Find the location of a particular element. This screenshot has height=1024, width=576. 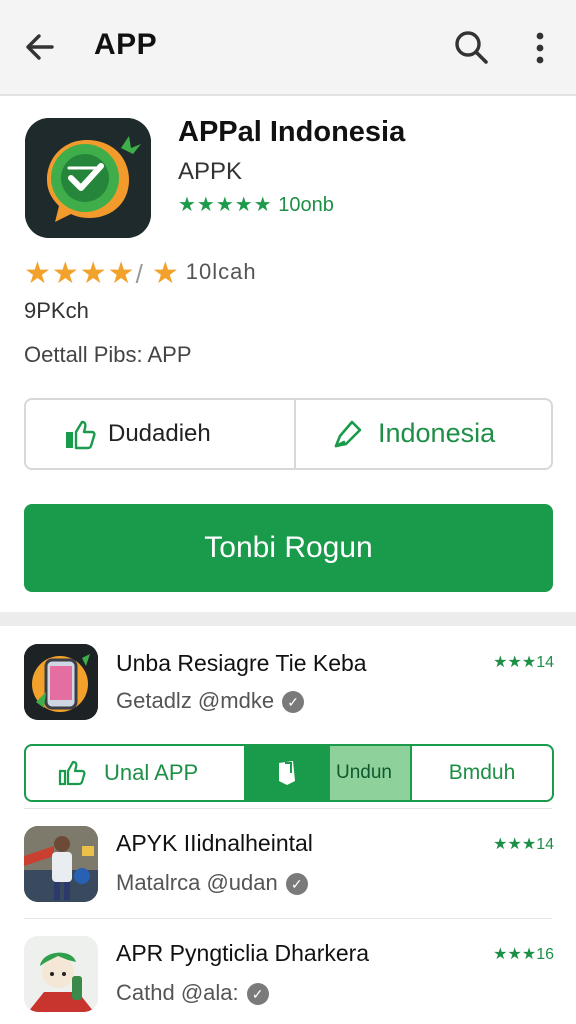

list-item-subtitle: Cathd @ala: ✓ is located at coordinates (192, 993).